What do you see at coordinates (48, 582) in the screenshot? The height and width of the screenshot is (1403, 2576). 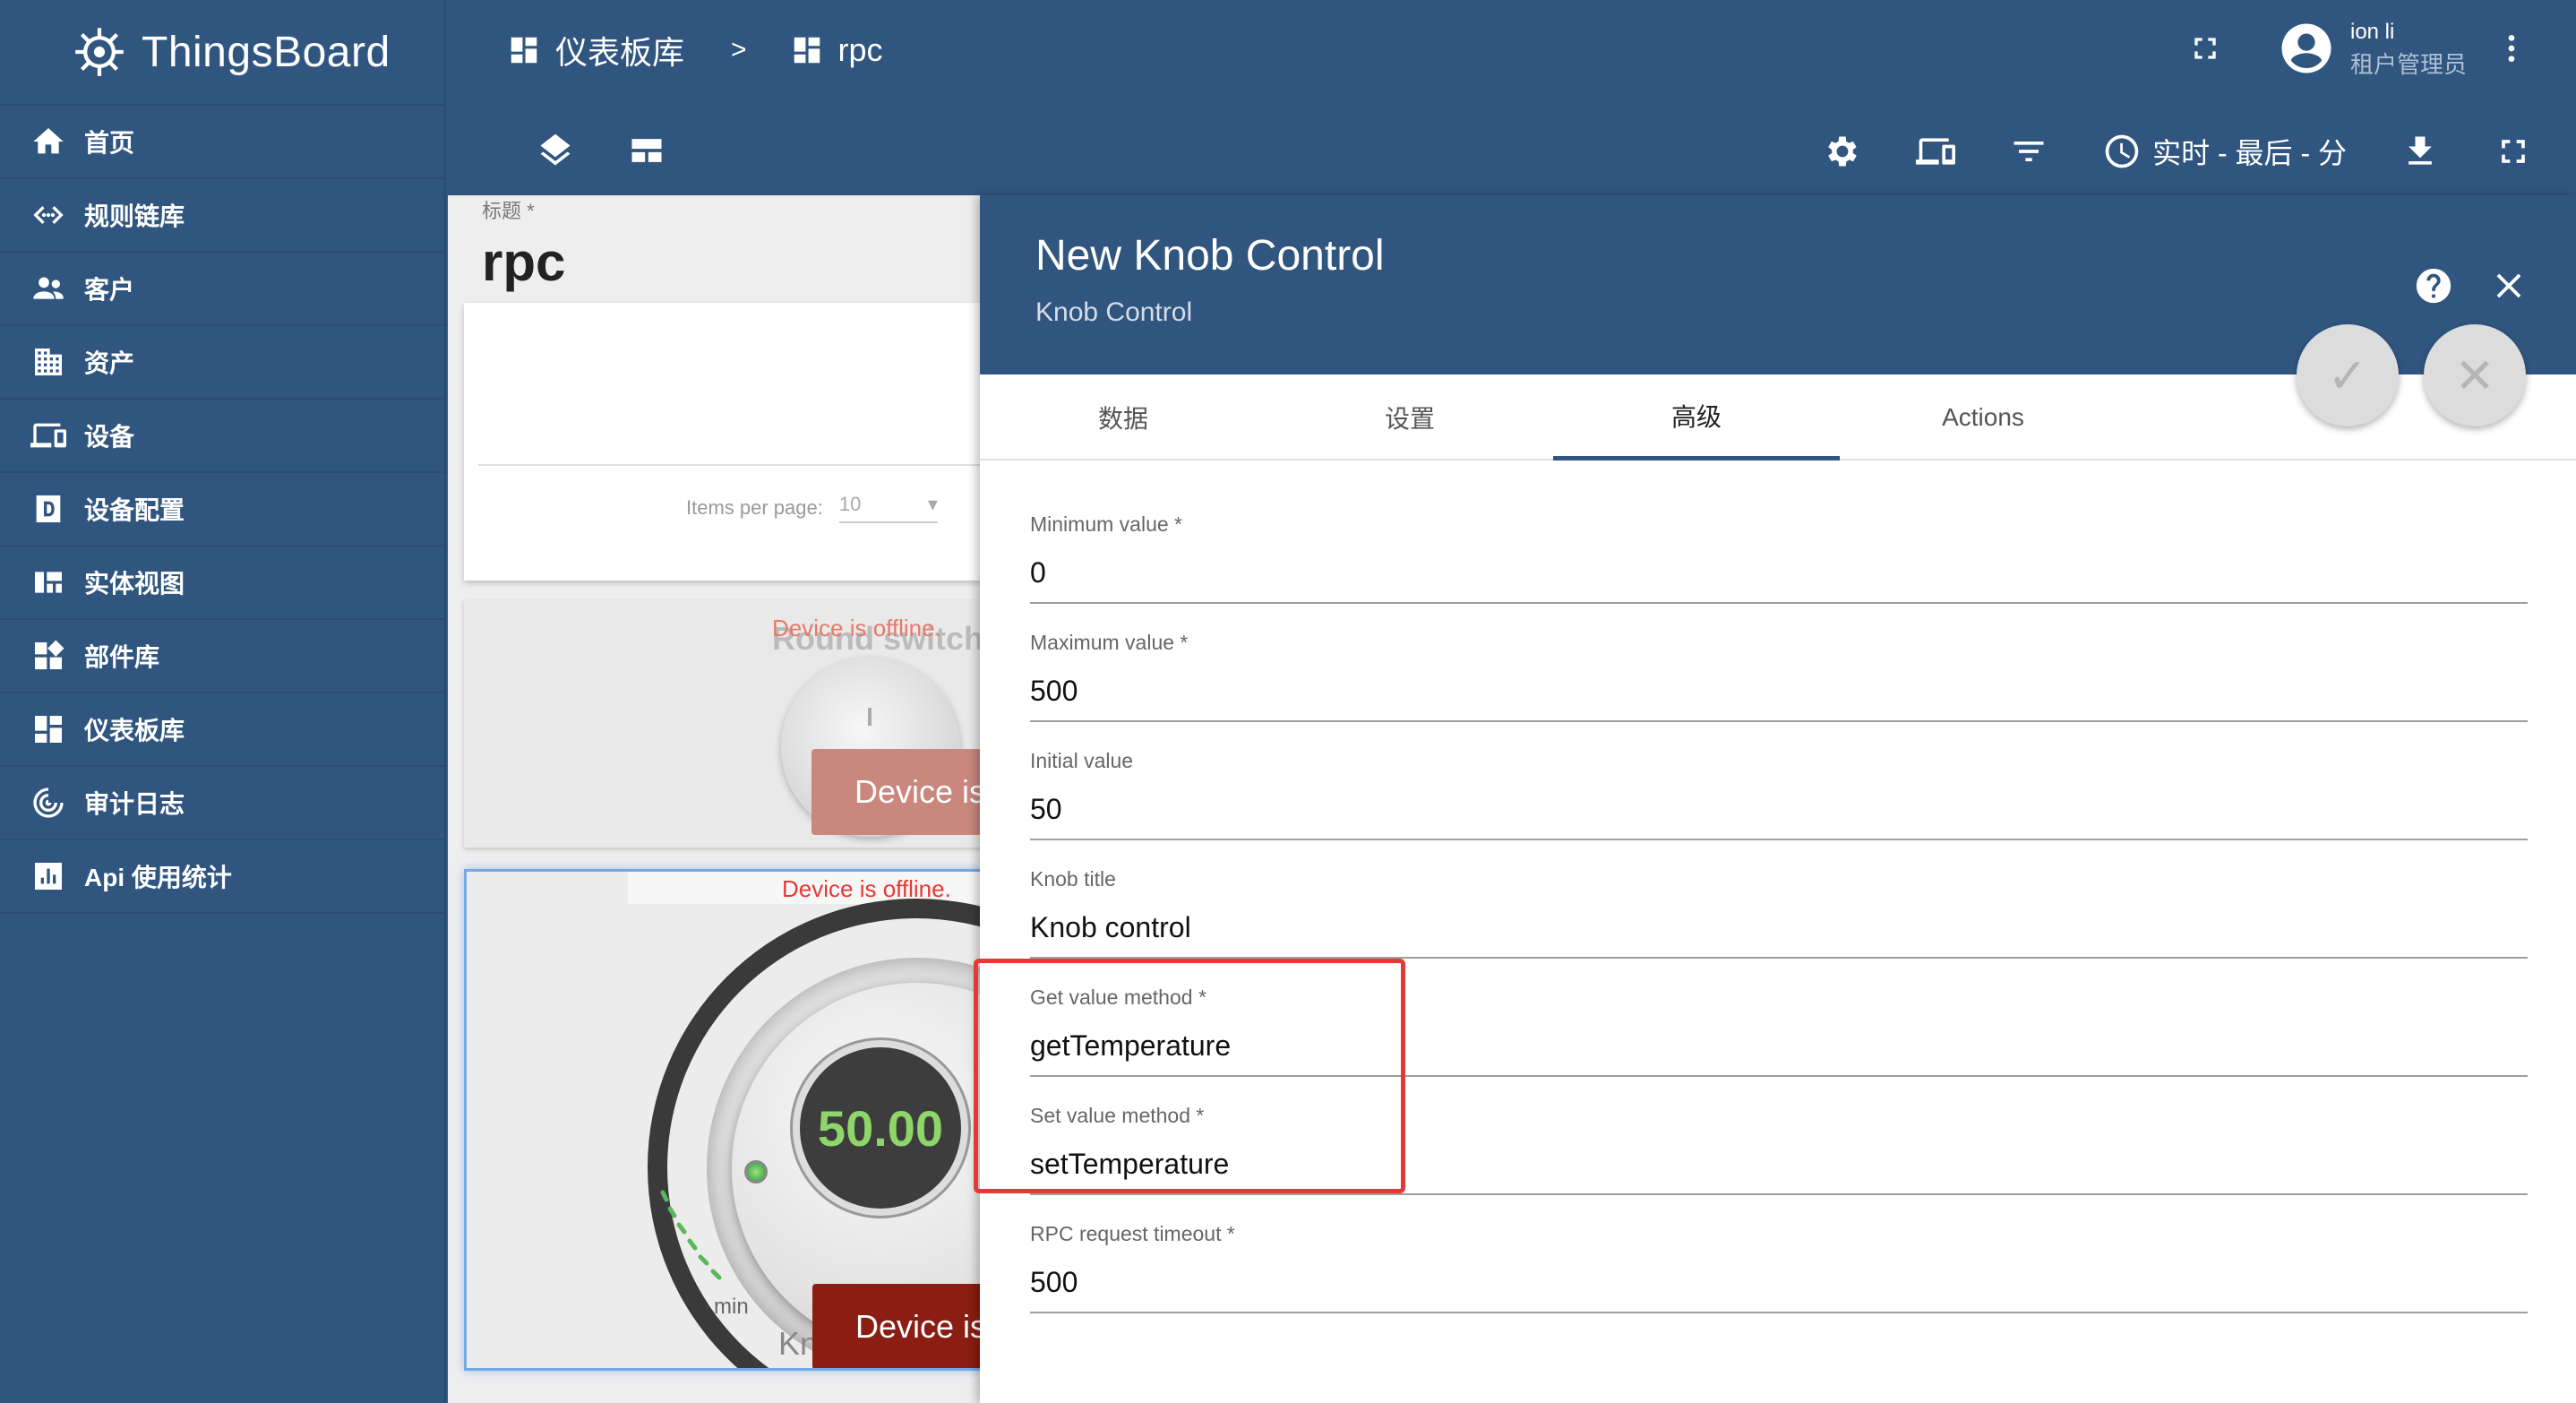 I see `view-quilt-icon` at bounding box center [48, 582].